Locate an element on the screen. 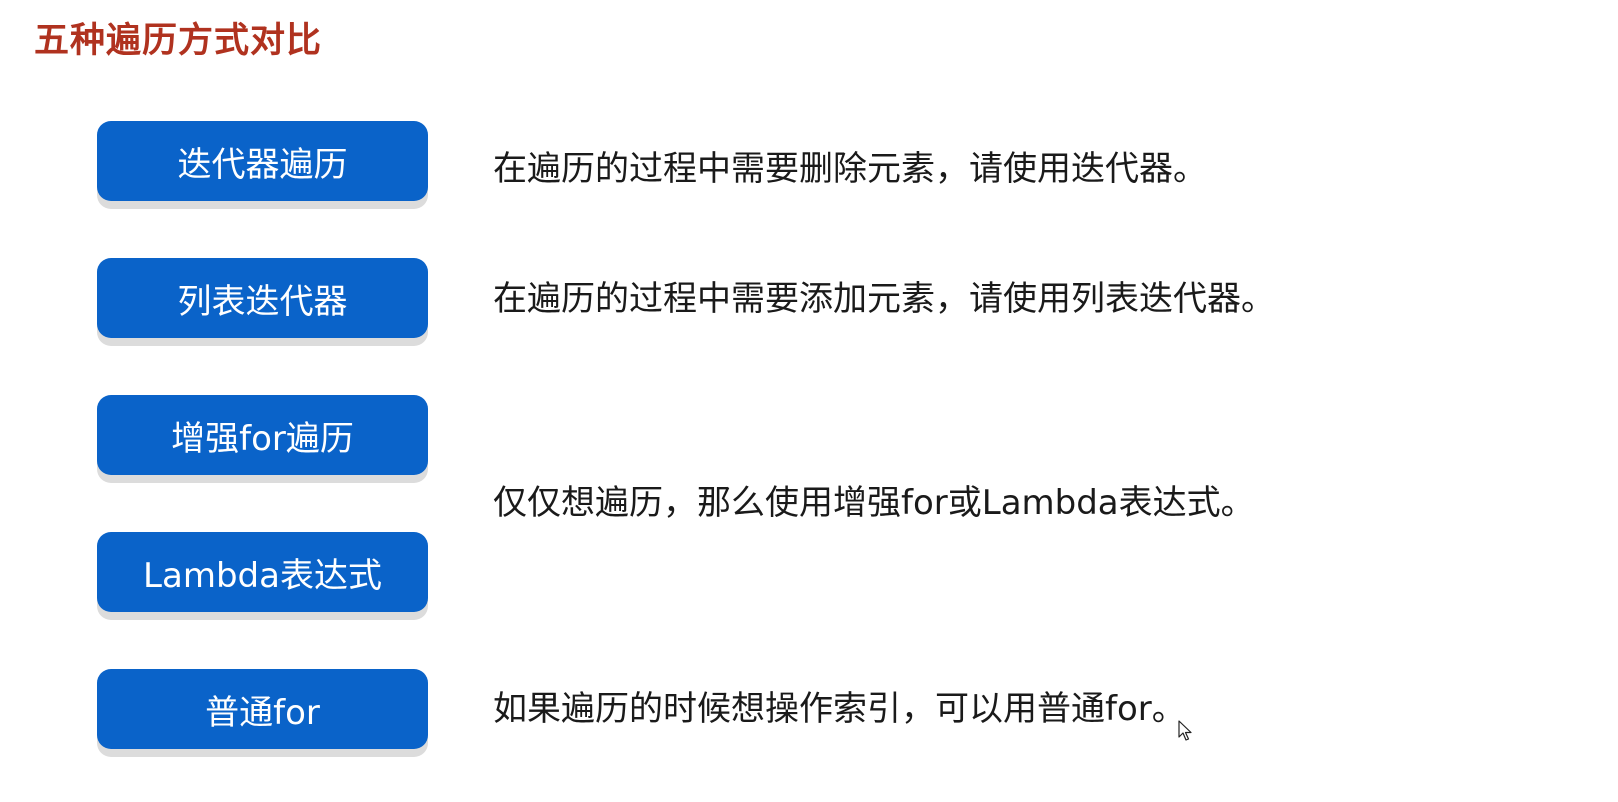 This screenshot has height=802, width=1618. plain-for-button: 普通for is located at coordinates (262, 709).